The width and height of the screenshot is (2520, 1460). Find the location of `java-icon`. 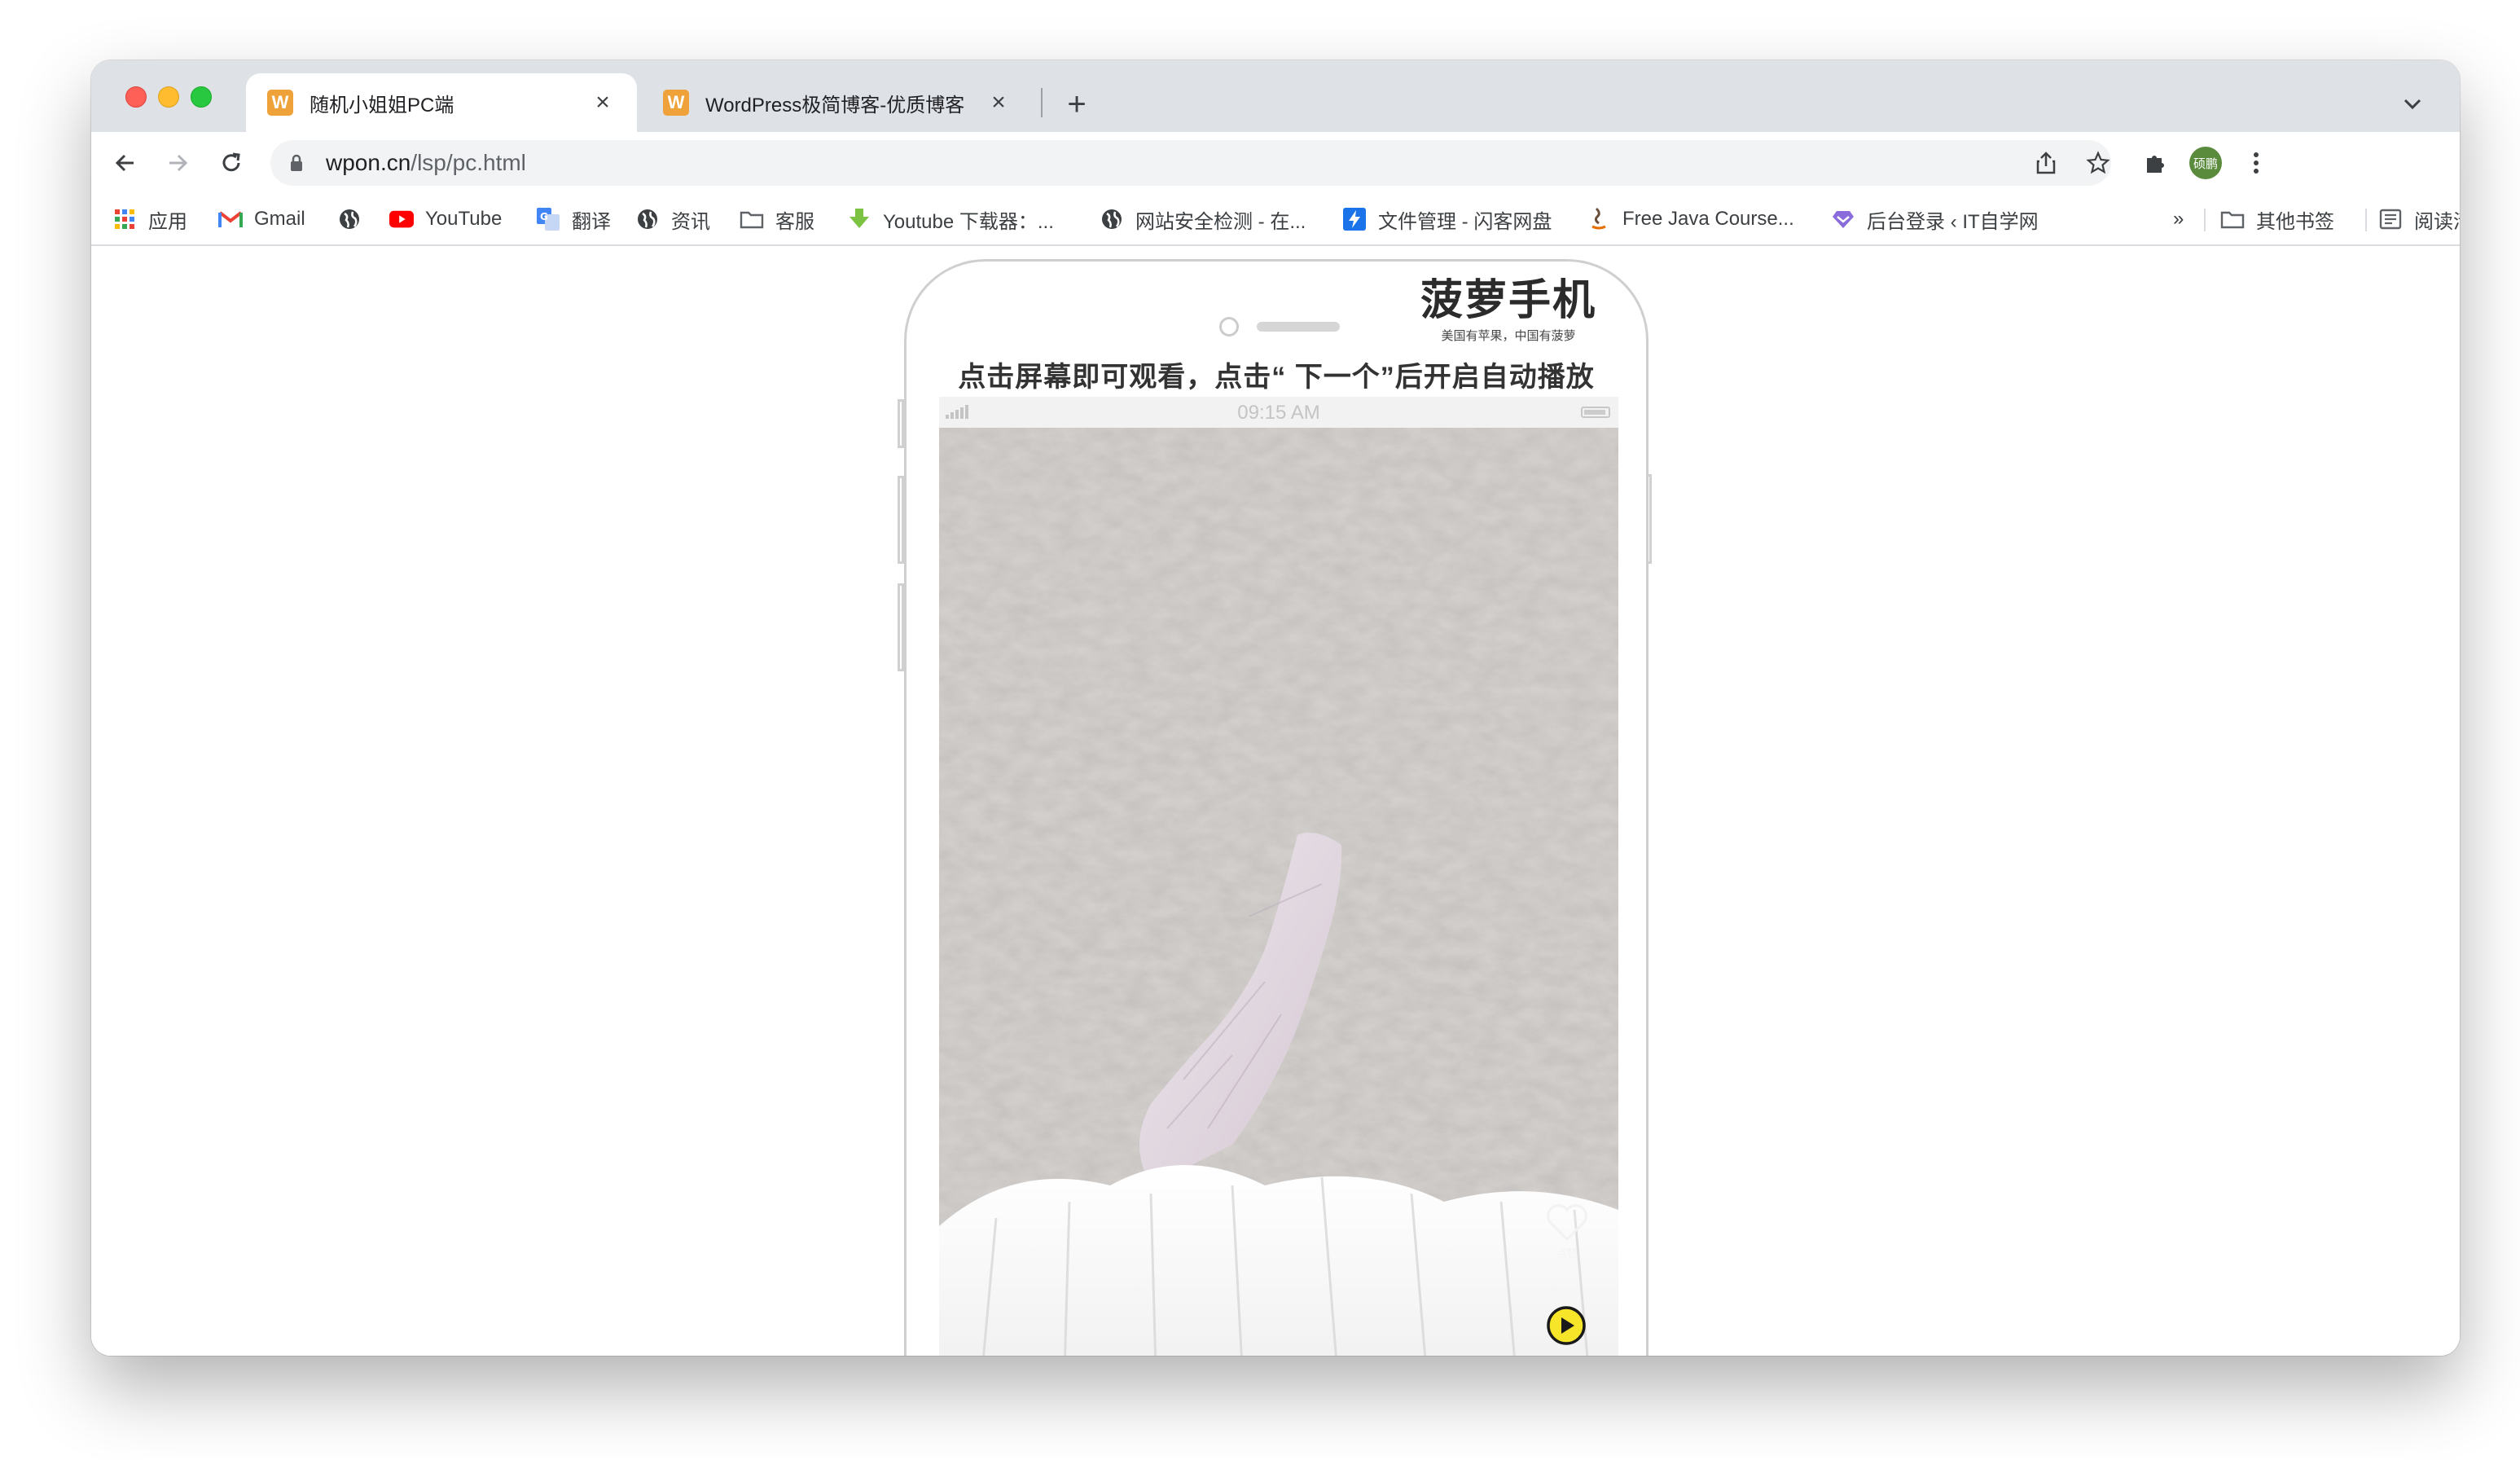

java-icon is located at coordinates (1599, 219).